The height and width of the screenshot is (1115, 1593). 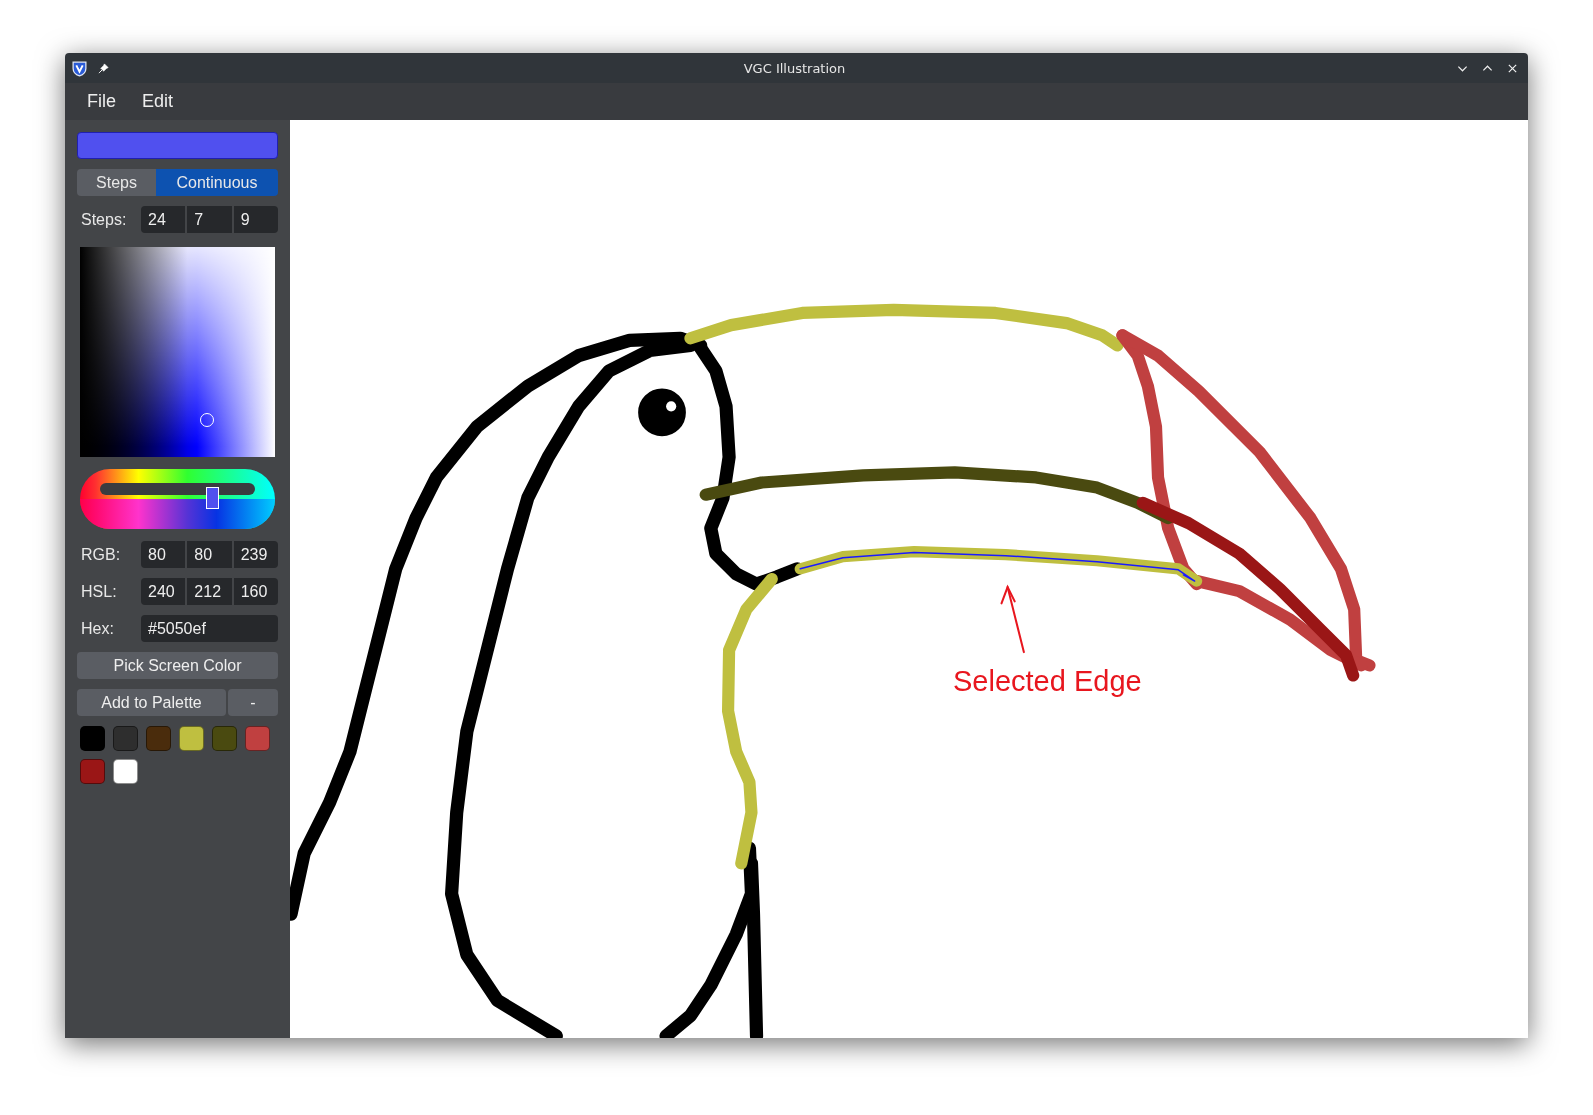 What do you see at coordinates (151, 702) in the screenshot?
I see `add-to-palette-button: Add to Palette` at bounding box center [151, 702].